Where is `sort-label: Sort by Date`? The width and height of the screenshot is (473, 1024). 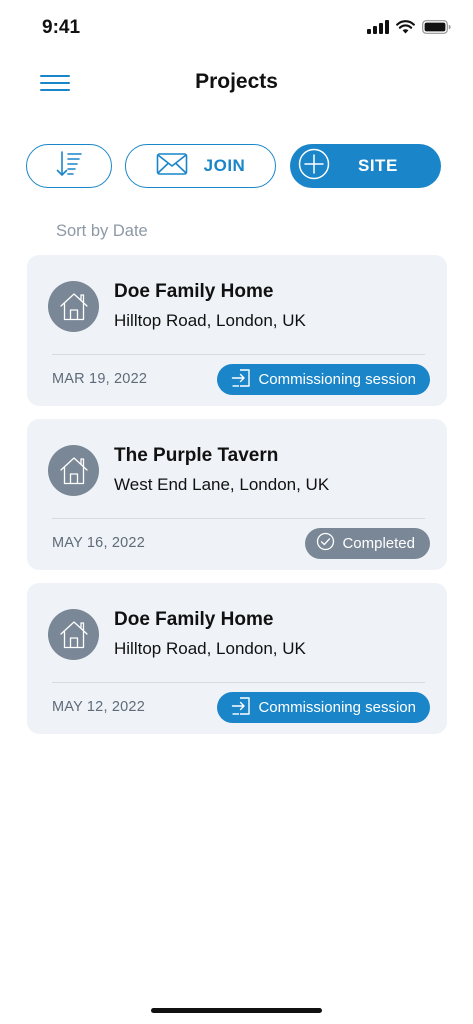
sort-label: Sort by Date is located at coordinates (102, 231).